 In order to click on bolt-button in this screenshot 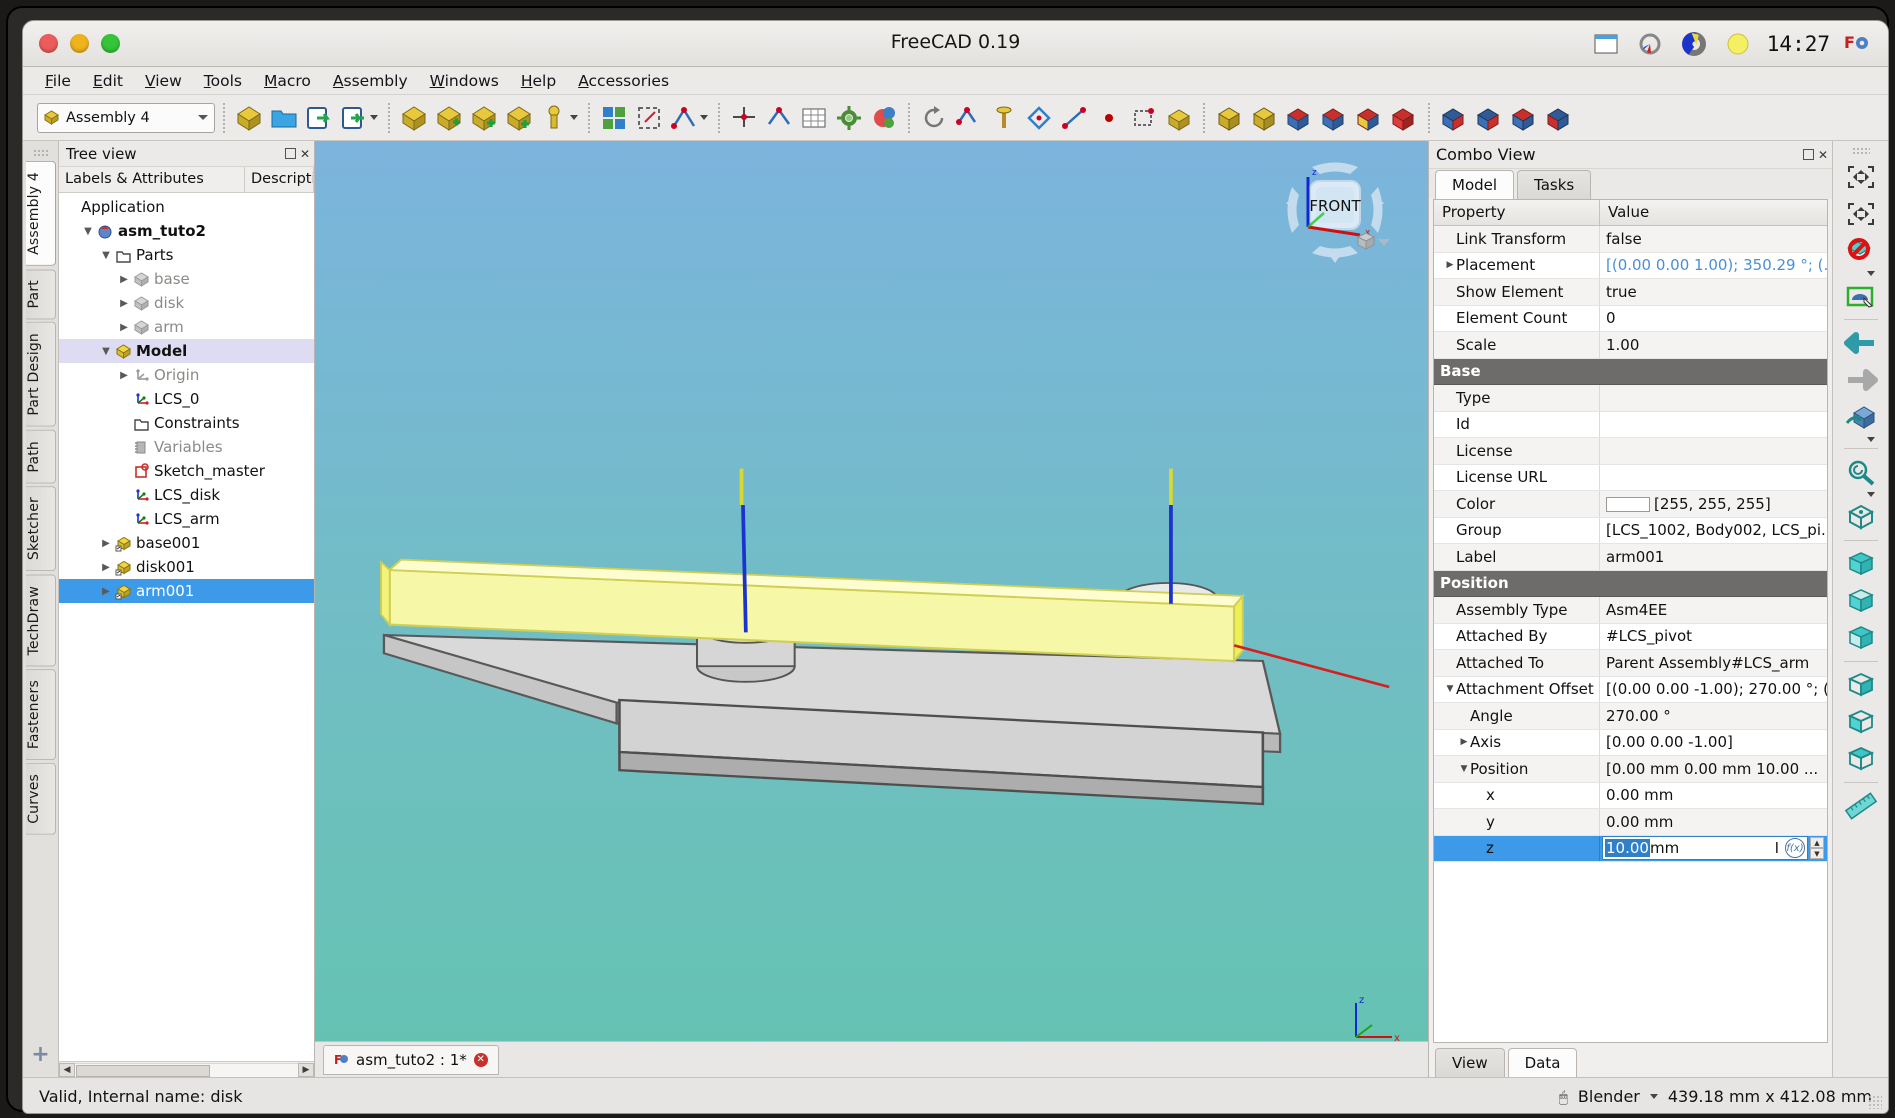, I will do `click(1004, 118)`.